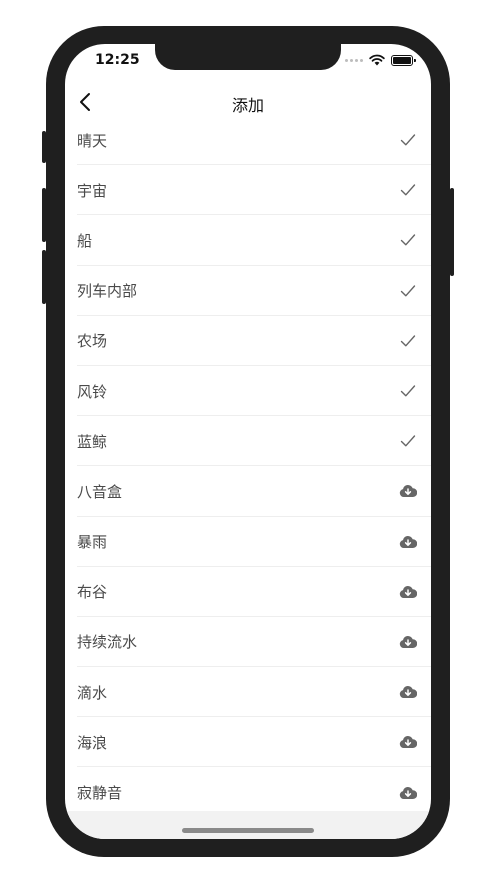 This screenshot has height=883, width=497. I want to click on wifi-icon, so click(377, 60).